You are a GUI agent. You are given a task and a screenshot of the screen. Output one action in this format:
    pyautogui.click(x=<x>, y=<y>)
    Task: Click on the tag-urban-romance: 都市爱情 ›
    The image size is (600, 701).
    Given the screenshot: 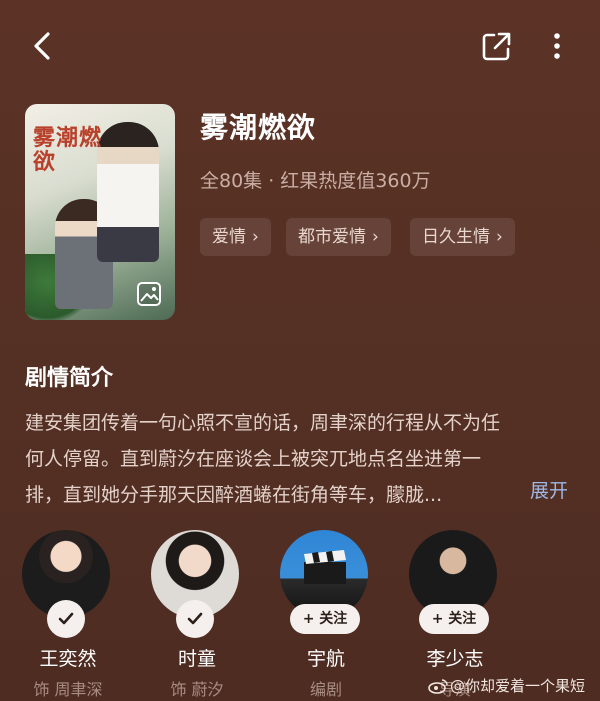 What is the action you would take?
    pyautogui.click(x=338, y=237)
    